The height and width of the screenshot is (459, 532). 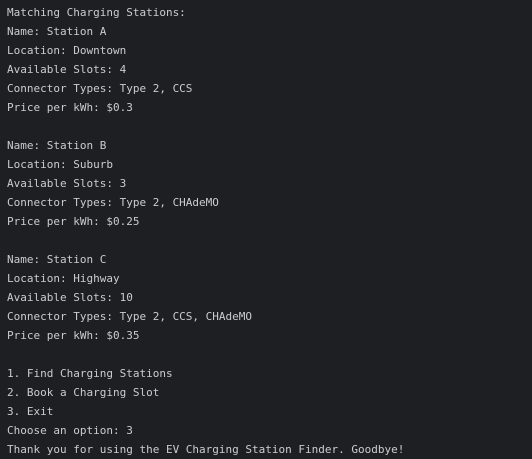 What do you see at coordinates (60, 164) in the screenshot?
I see `station-location: Location: Suburb` at bounding box center [60, 164].